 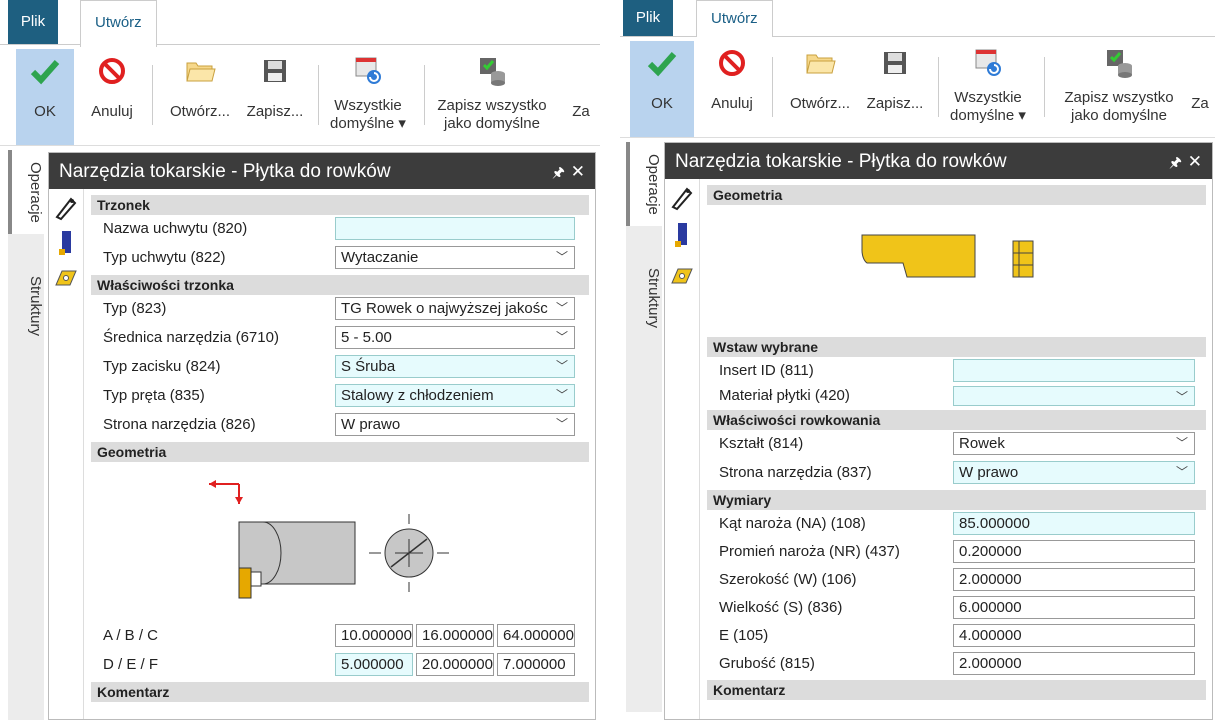 What do you see at coordinates (275, 71) in the screenshot?
I see `floppy-disk-icon` at bounding box center [275, 71].